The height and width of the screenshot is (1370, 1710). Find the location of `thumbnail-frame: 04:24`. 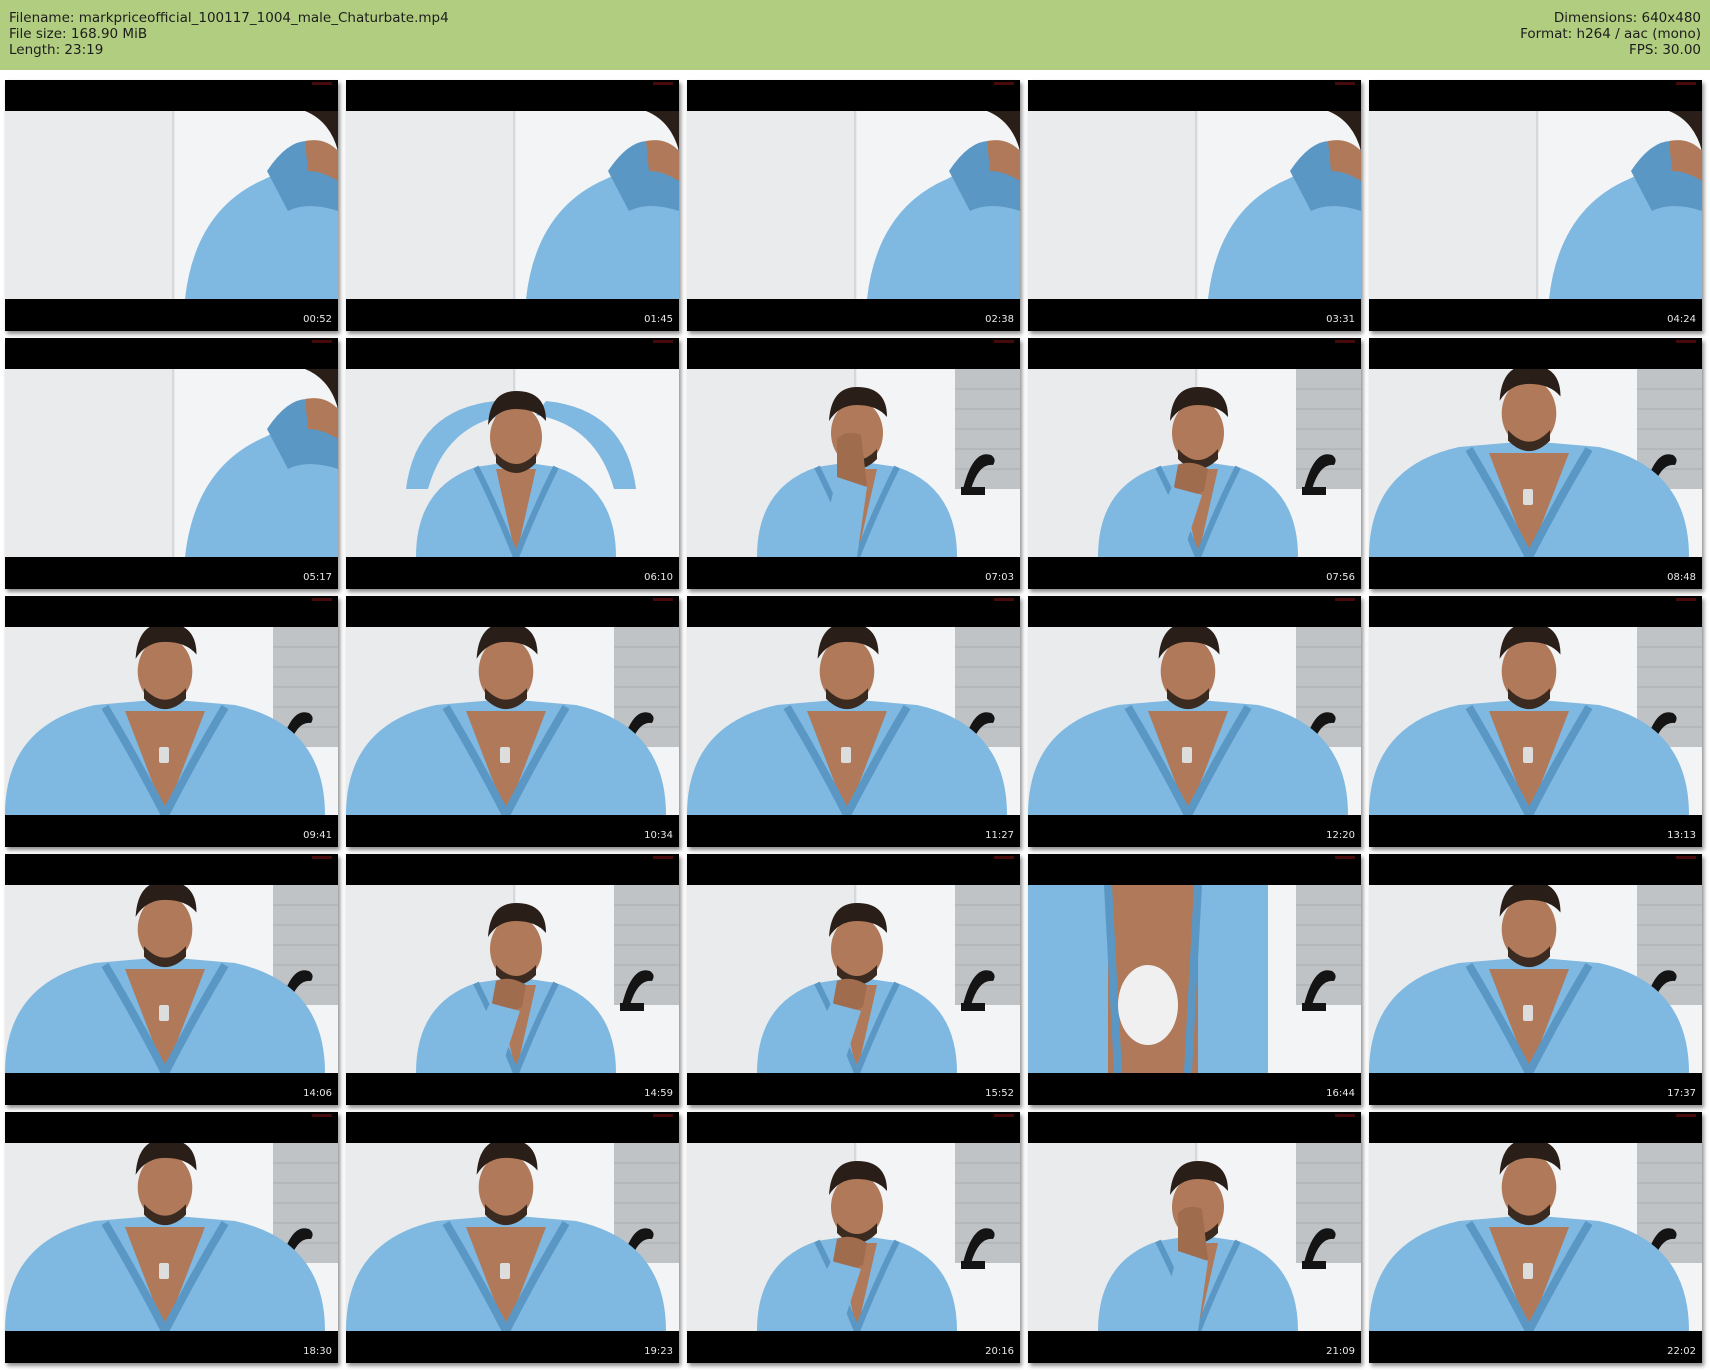

thumbnail-frame: 04:24 is located at coordinates (1535, 205).